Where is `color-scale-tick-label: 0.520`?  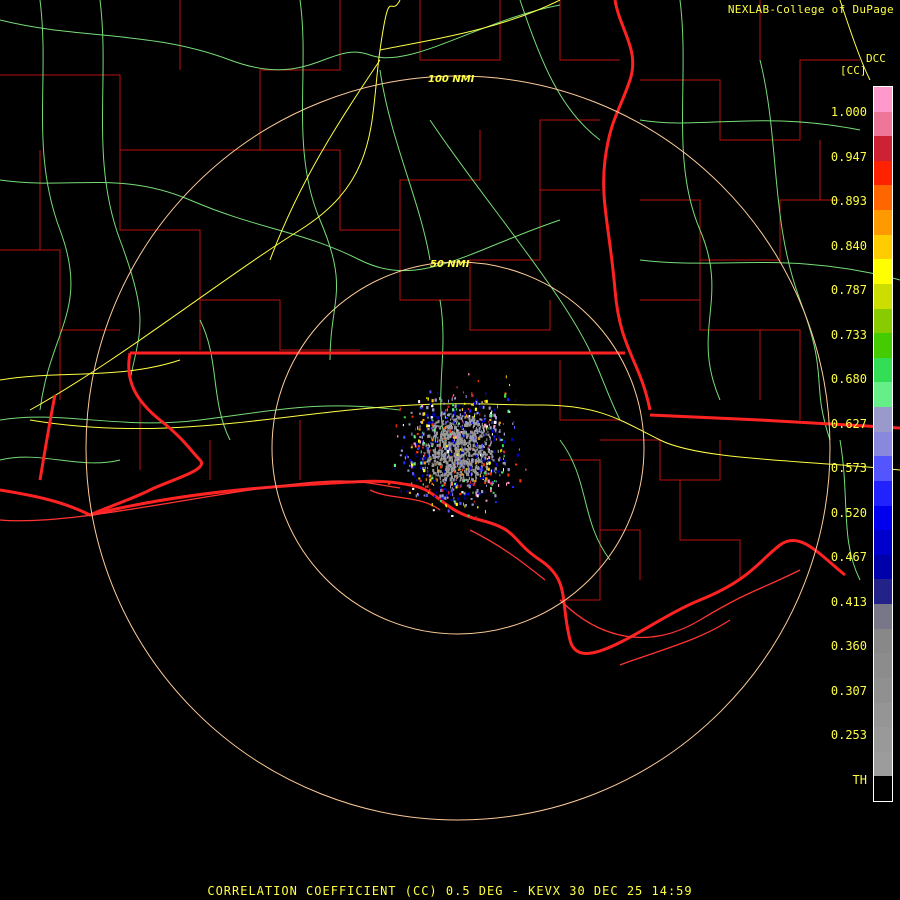
color-scale-tick-label: 0.520 is located at coordinates (848, 512).